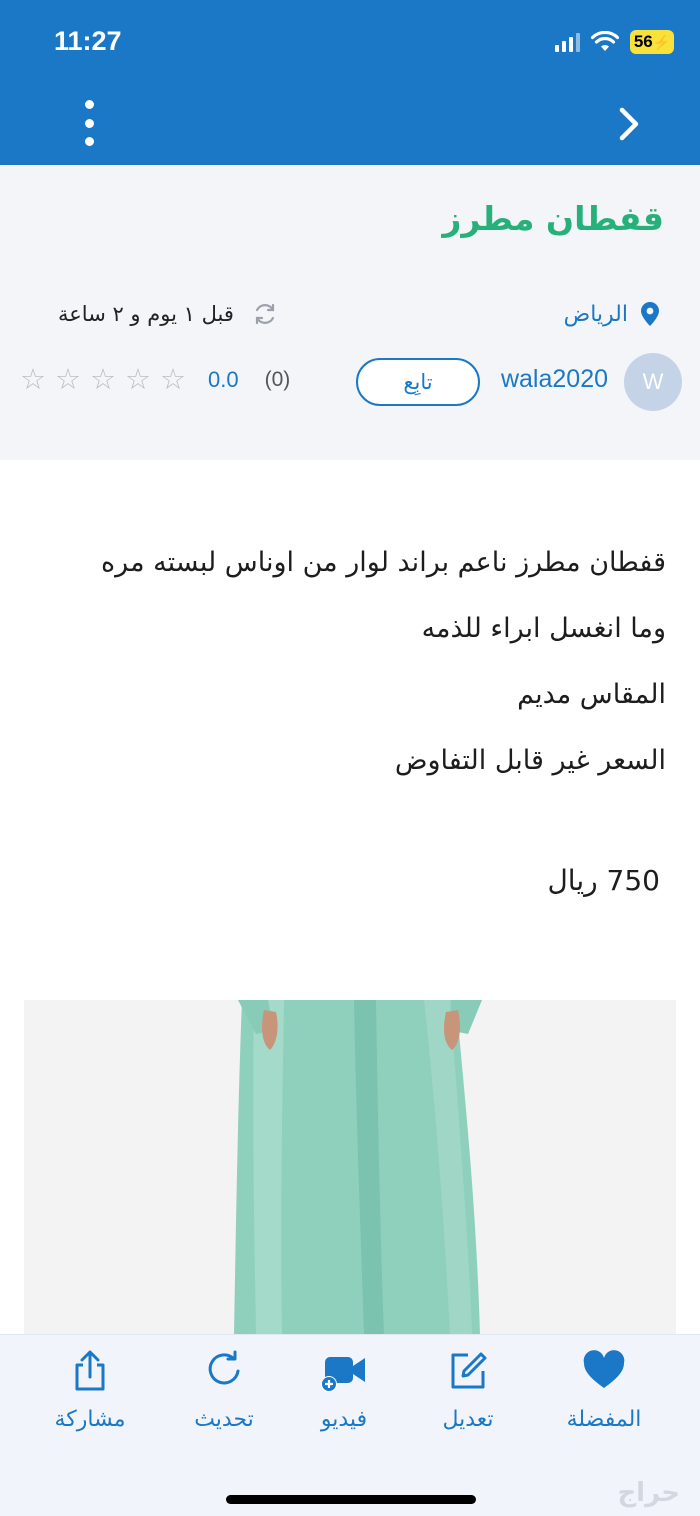  Describe the element at coordinates (603, 880) in the screenshot. I see `ad-price: 750 ريال` at that location.